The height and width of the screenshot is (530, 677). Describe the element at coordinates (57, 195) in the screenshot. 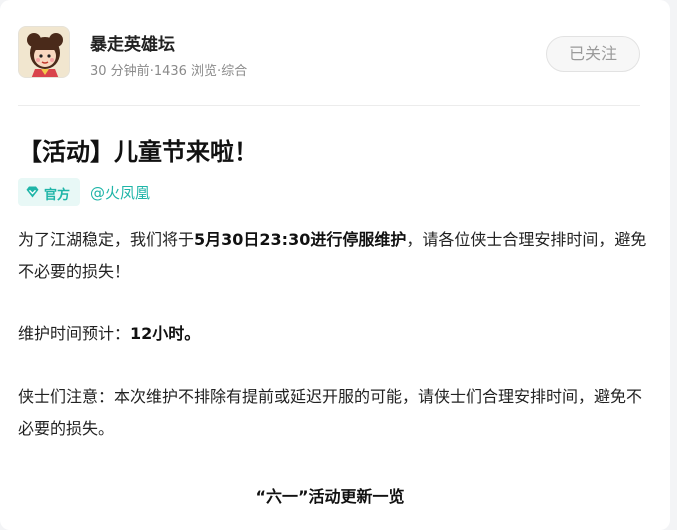

I see `official-badge-label: 官方` at that location.